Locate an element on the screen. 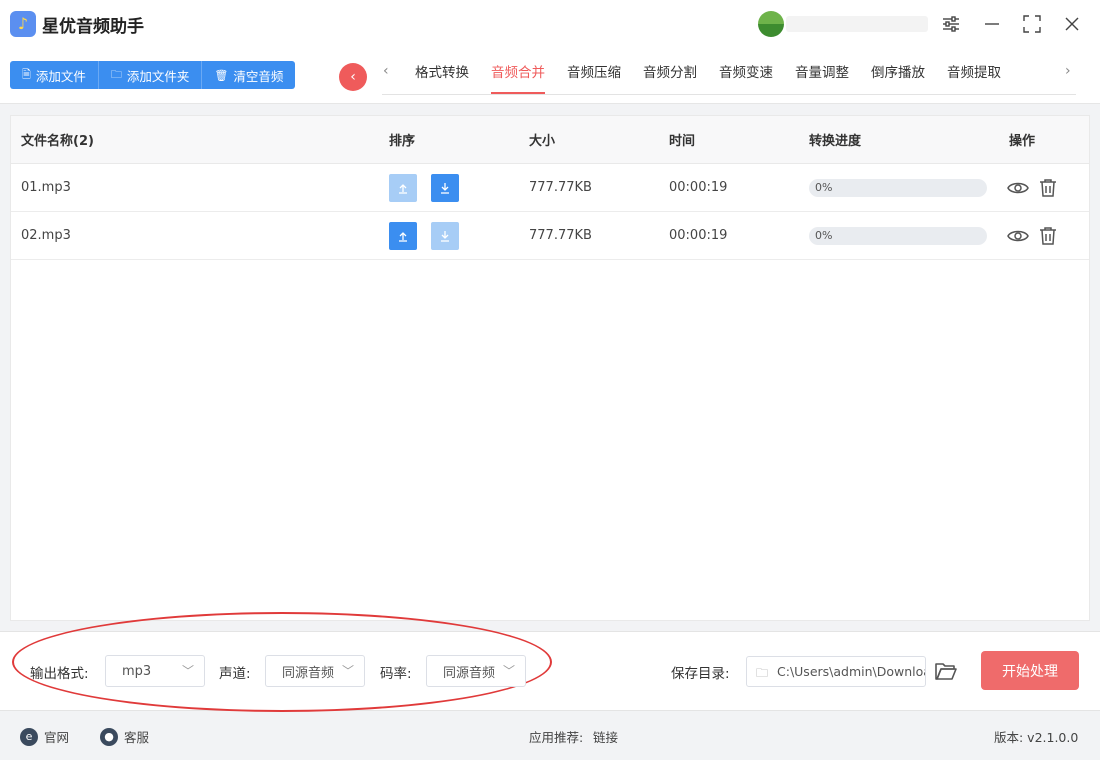  channel-select: 同源音频 ﹀ is located at coordinates (315, 671).